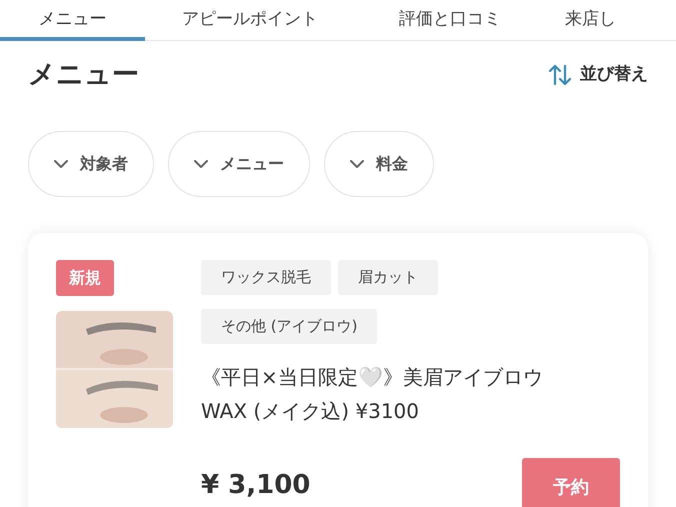 The height and width of the screenshot is (507, 676). What do you see at coordinates (83, 75) in the screenshot?
I see `section-heading: メニュー` at bounding box center [83, 75].